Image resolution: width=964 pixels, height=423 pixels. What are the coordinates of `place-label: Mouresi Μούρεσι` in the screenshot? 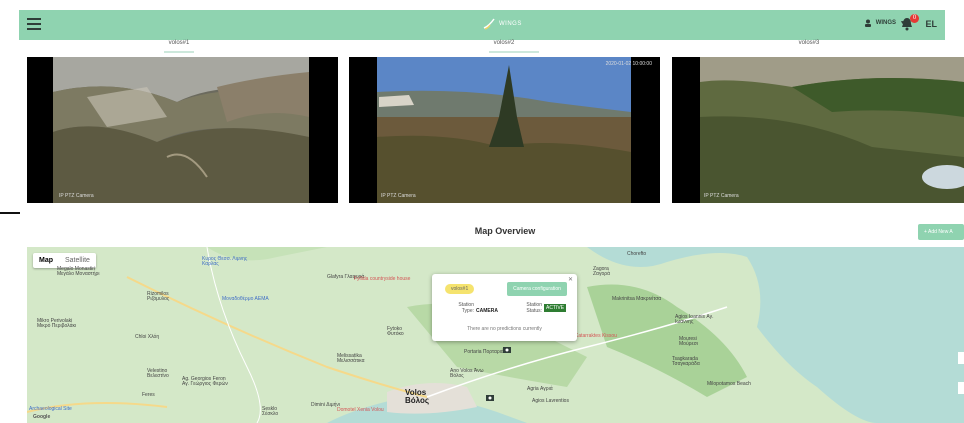 It's located at (688, 341).